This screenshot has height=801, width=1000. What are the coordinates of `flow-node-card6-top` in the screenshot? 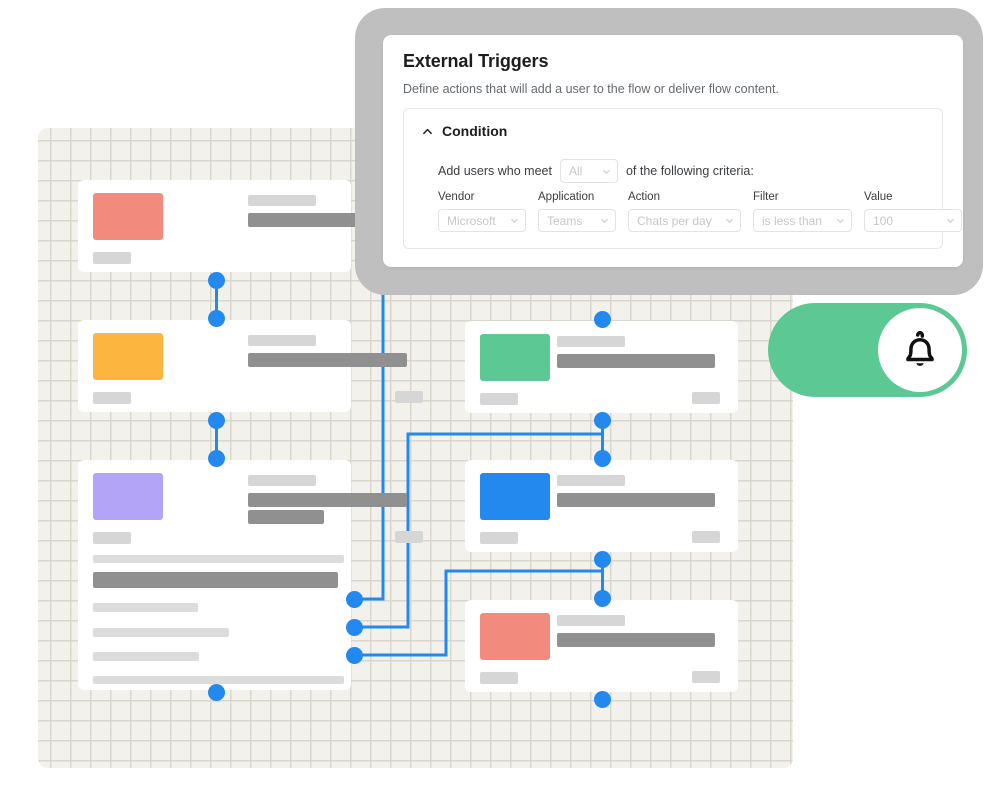 It's located at (602, 598).